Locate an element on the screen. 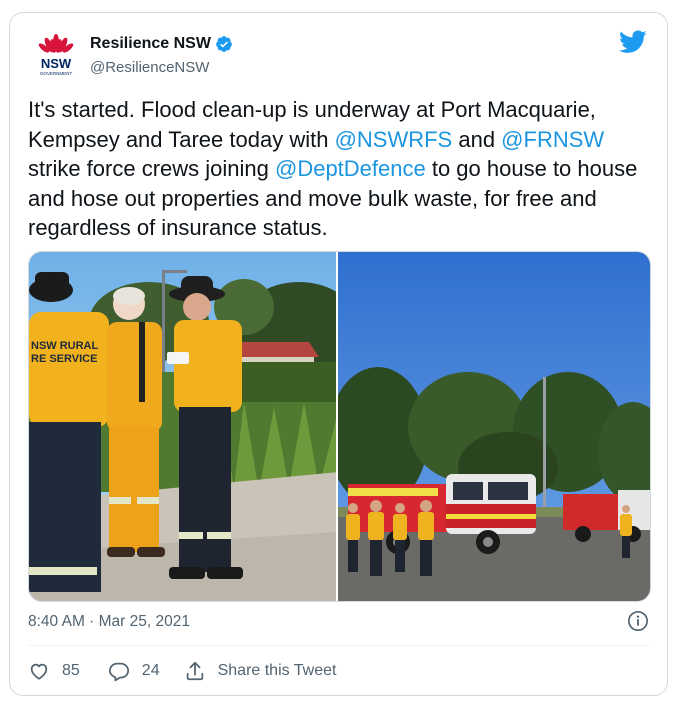  author-handle: @ResilienceNSW is located at coordinates (149, 67).